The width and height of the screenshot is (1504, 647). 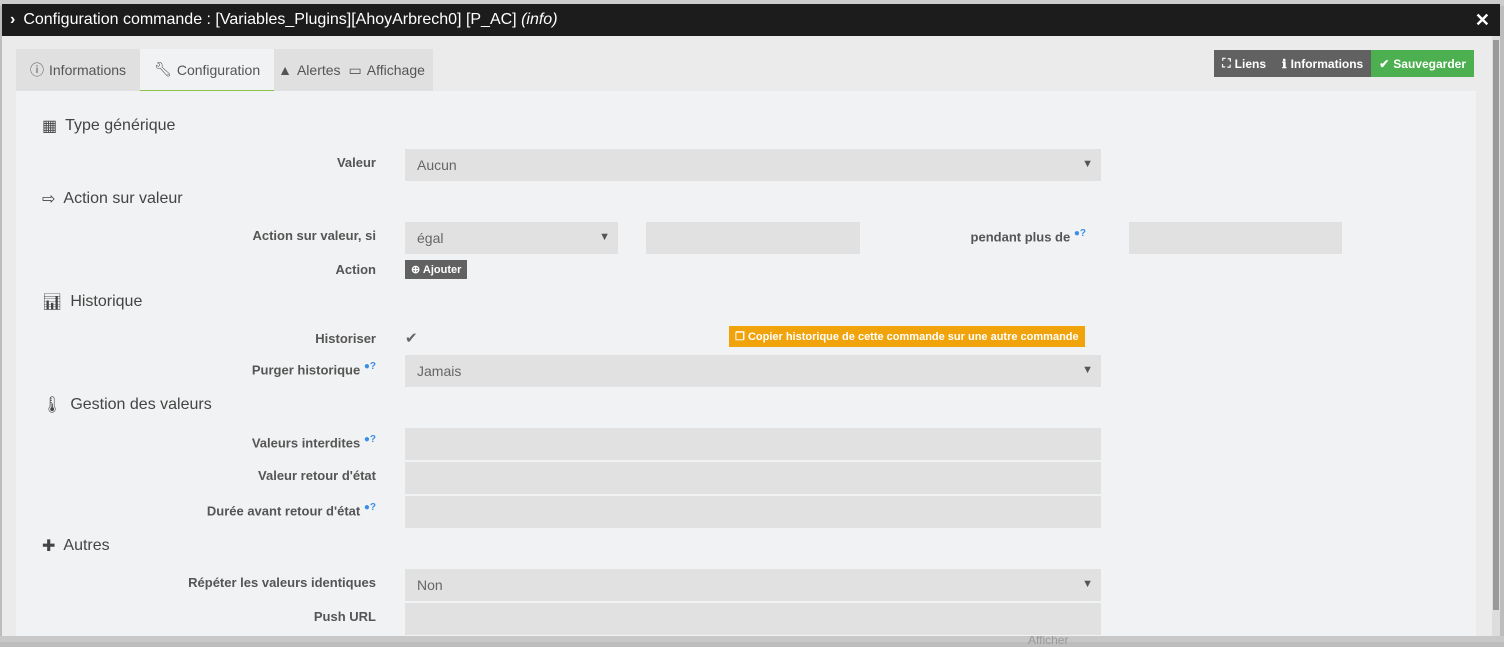 I want to click on section-title: Gestion des valeurs, so click(x=141, y=404).